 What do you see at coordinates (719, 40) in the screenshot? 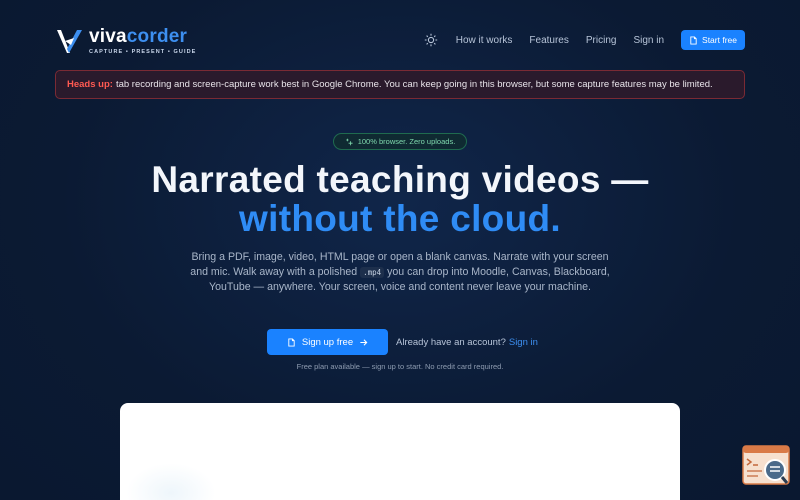
I see `start-free-label: Start free` at bounding box center [719, 40].